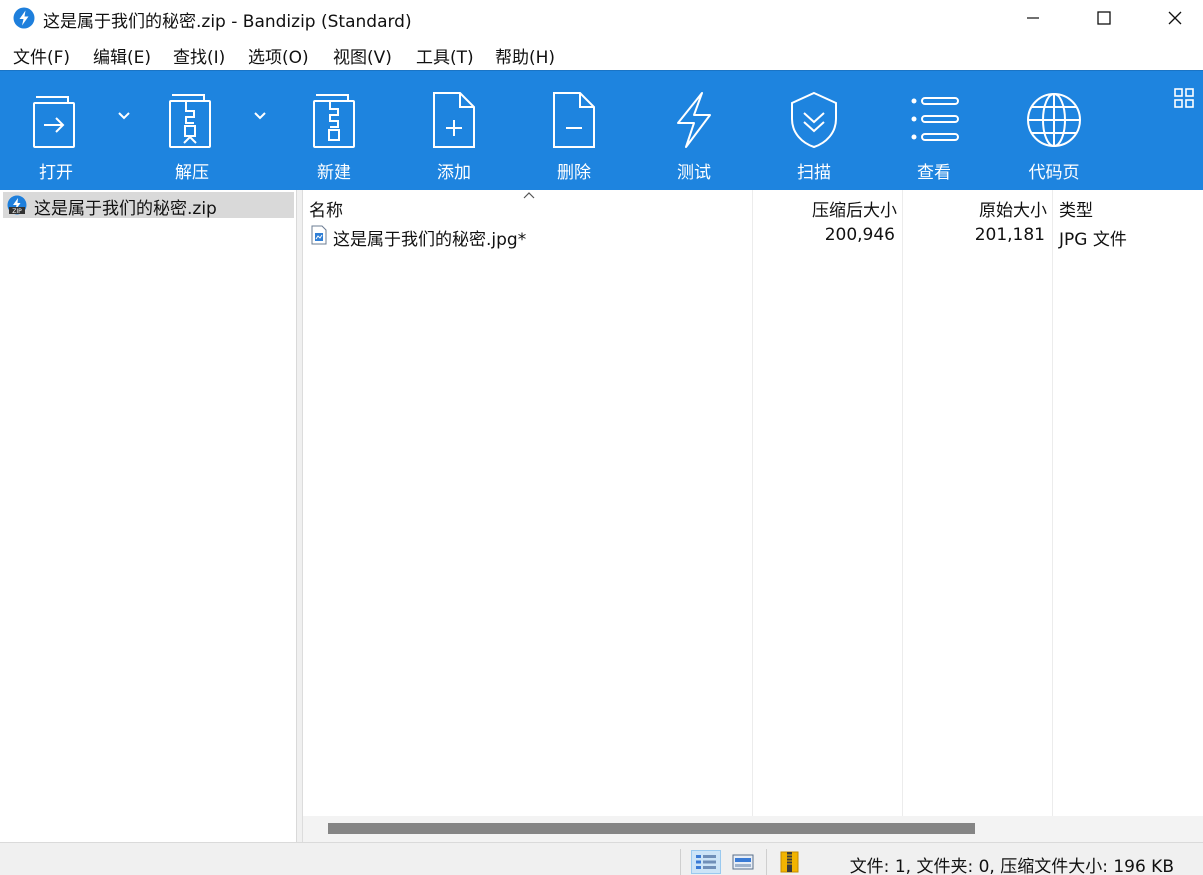 This screenshot has width=1203, height=875. Describe the element at coordinates (814, 173) in the screenshot. I see `scan-label: 扫描` at that location.